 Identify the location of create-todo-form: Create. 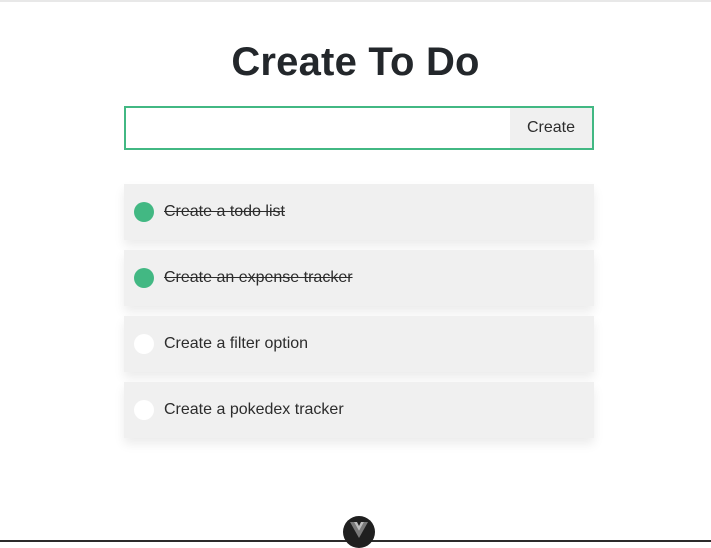
(359, 128).